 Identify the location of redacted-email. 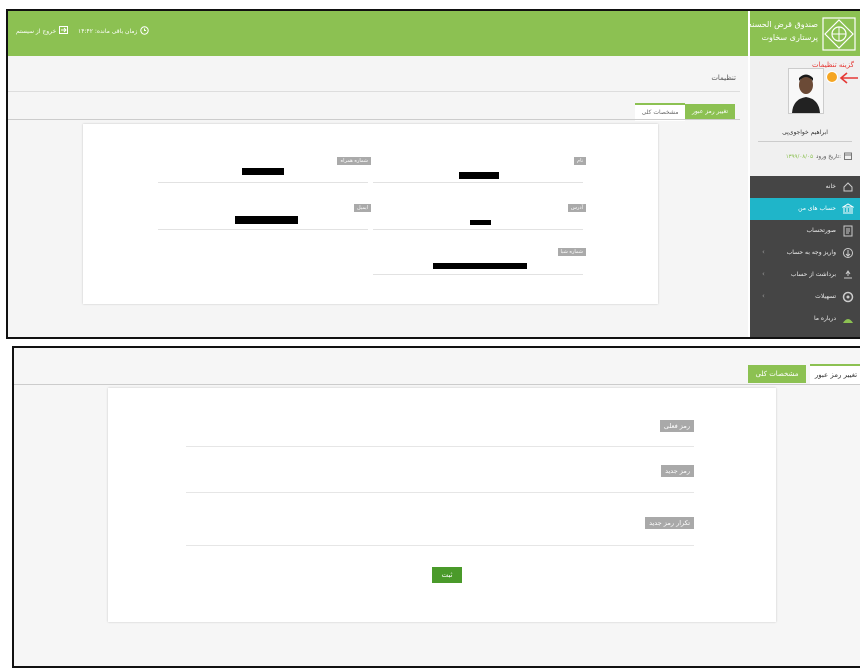
(266, 220).